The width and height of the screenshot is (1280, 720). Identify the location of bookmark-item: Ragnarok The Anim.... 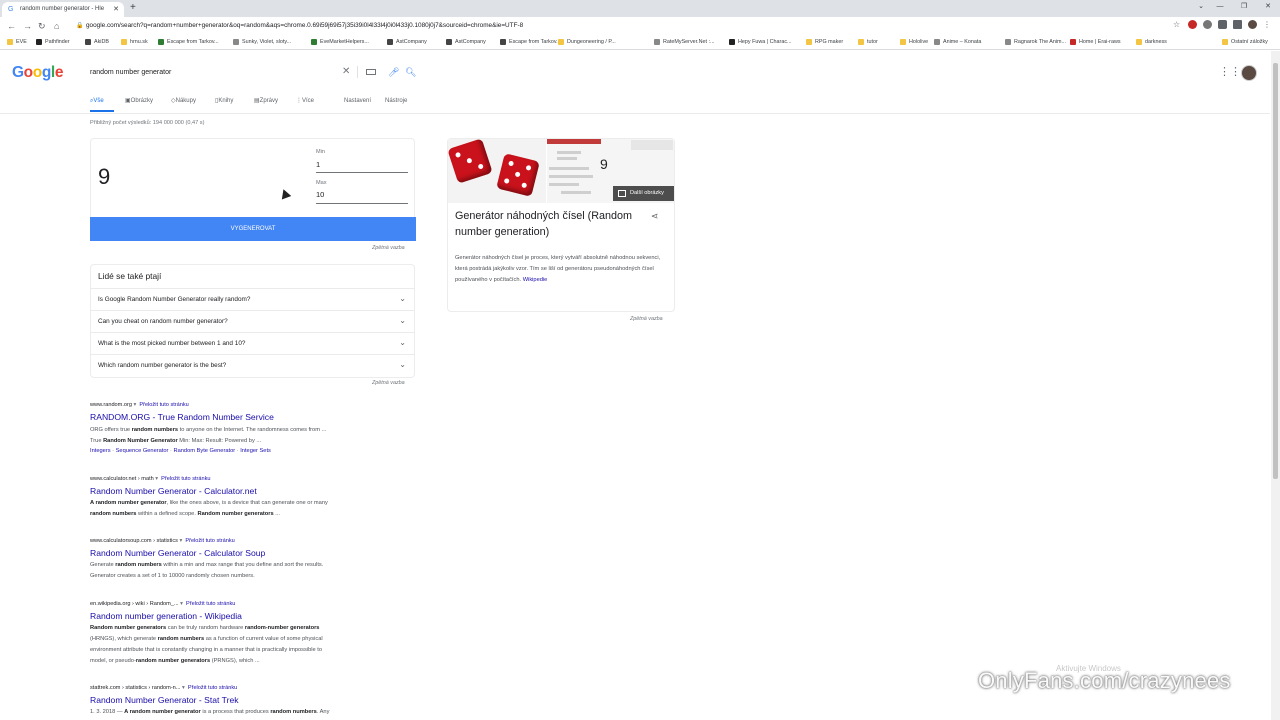
(1035, 42).